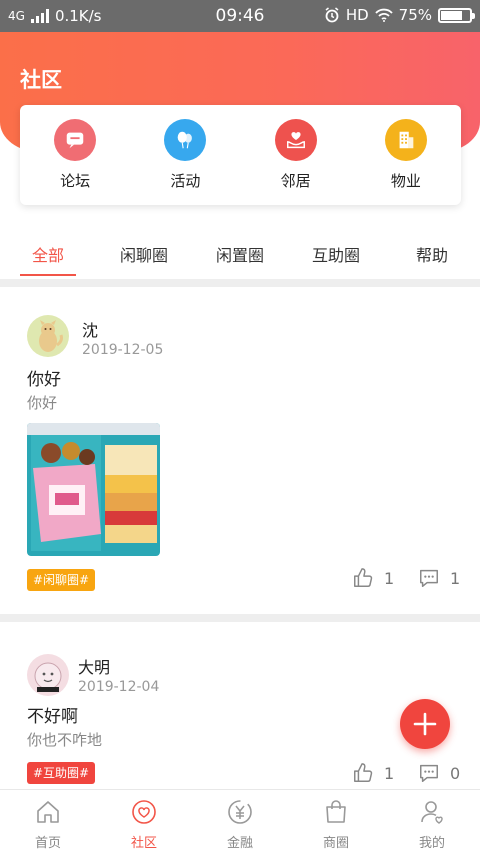 This screenshot has width=480, height=854. What do you see at coordinates (439, 578) in the screenshot?
I see `comment-button: 1` at bounding box center [439, 578].